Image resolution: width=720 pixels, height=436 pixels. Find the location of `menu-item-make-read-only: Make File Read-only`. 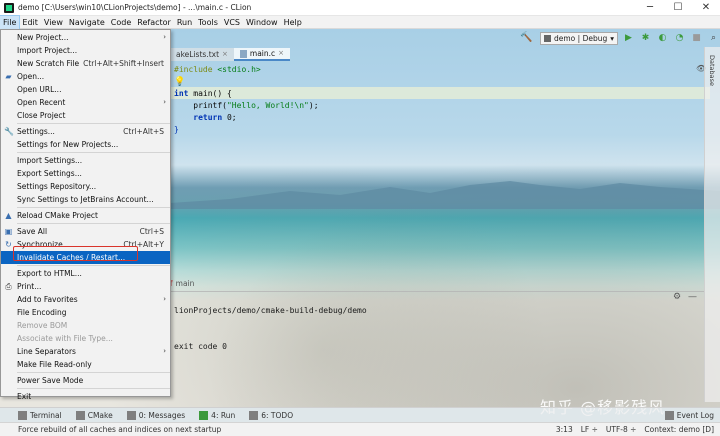

menu-item-make-read-only: Make File Read-only is located at coordinates (85, 364).